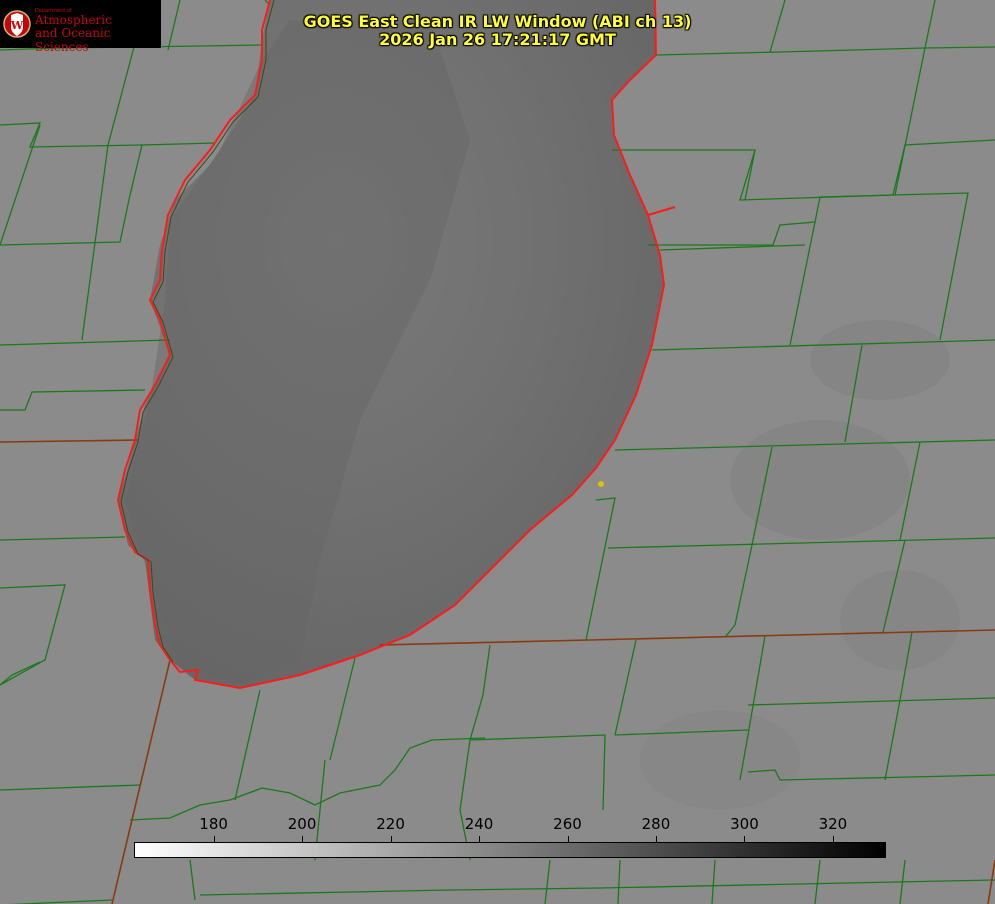 Image resolution: width=995 pixels, height=904 pixels. What do you see at coordinates (833, 824) in the screenshot?
I see `colorbar-tick-label: 320` at bounding box center [833, 824].